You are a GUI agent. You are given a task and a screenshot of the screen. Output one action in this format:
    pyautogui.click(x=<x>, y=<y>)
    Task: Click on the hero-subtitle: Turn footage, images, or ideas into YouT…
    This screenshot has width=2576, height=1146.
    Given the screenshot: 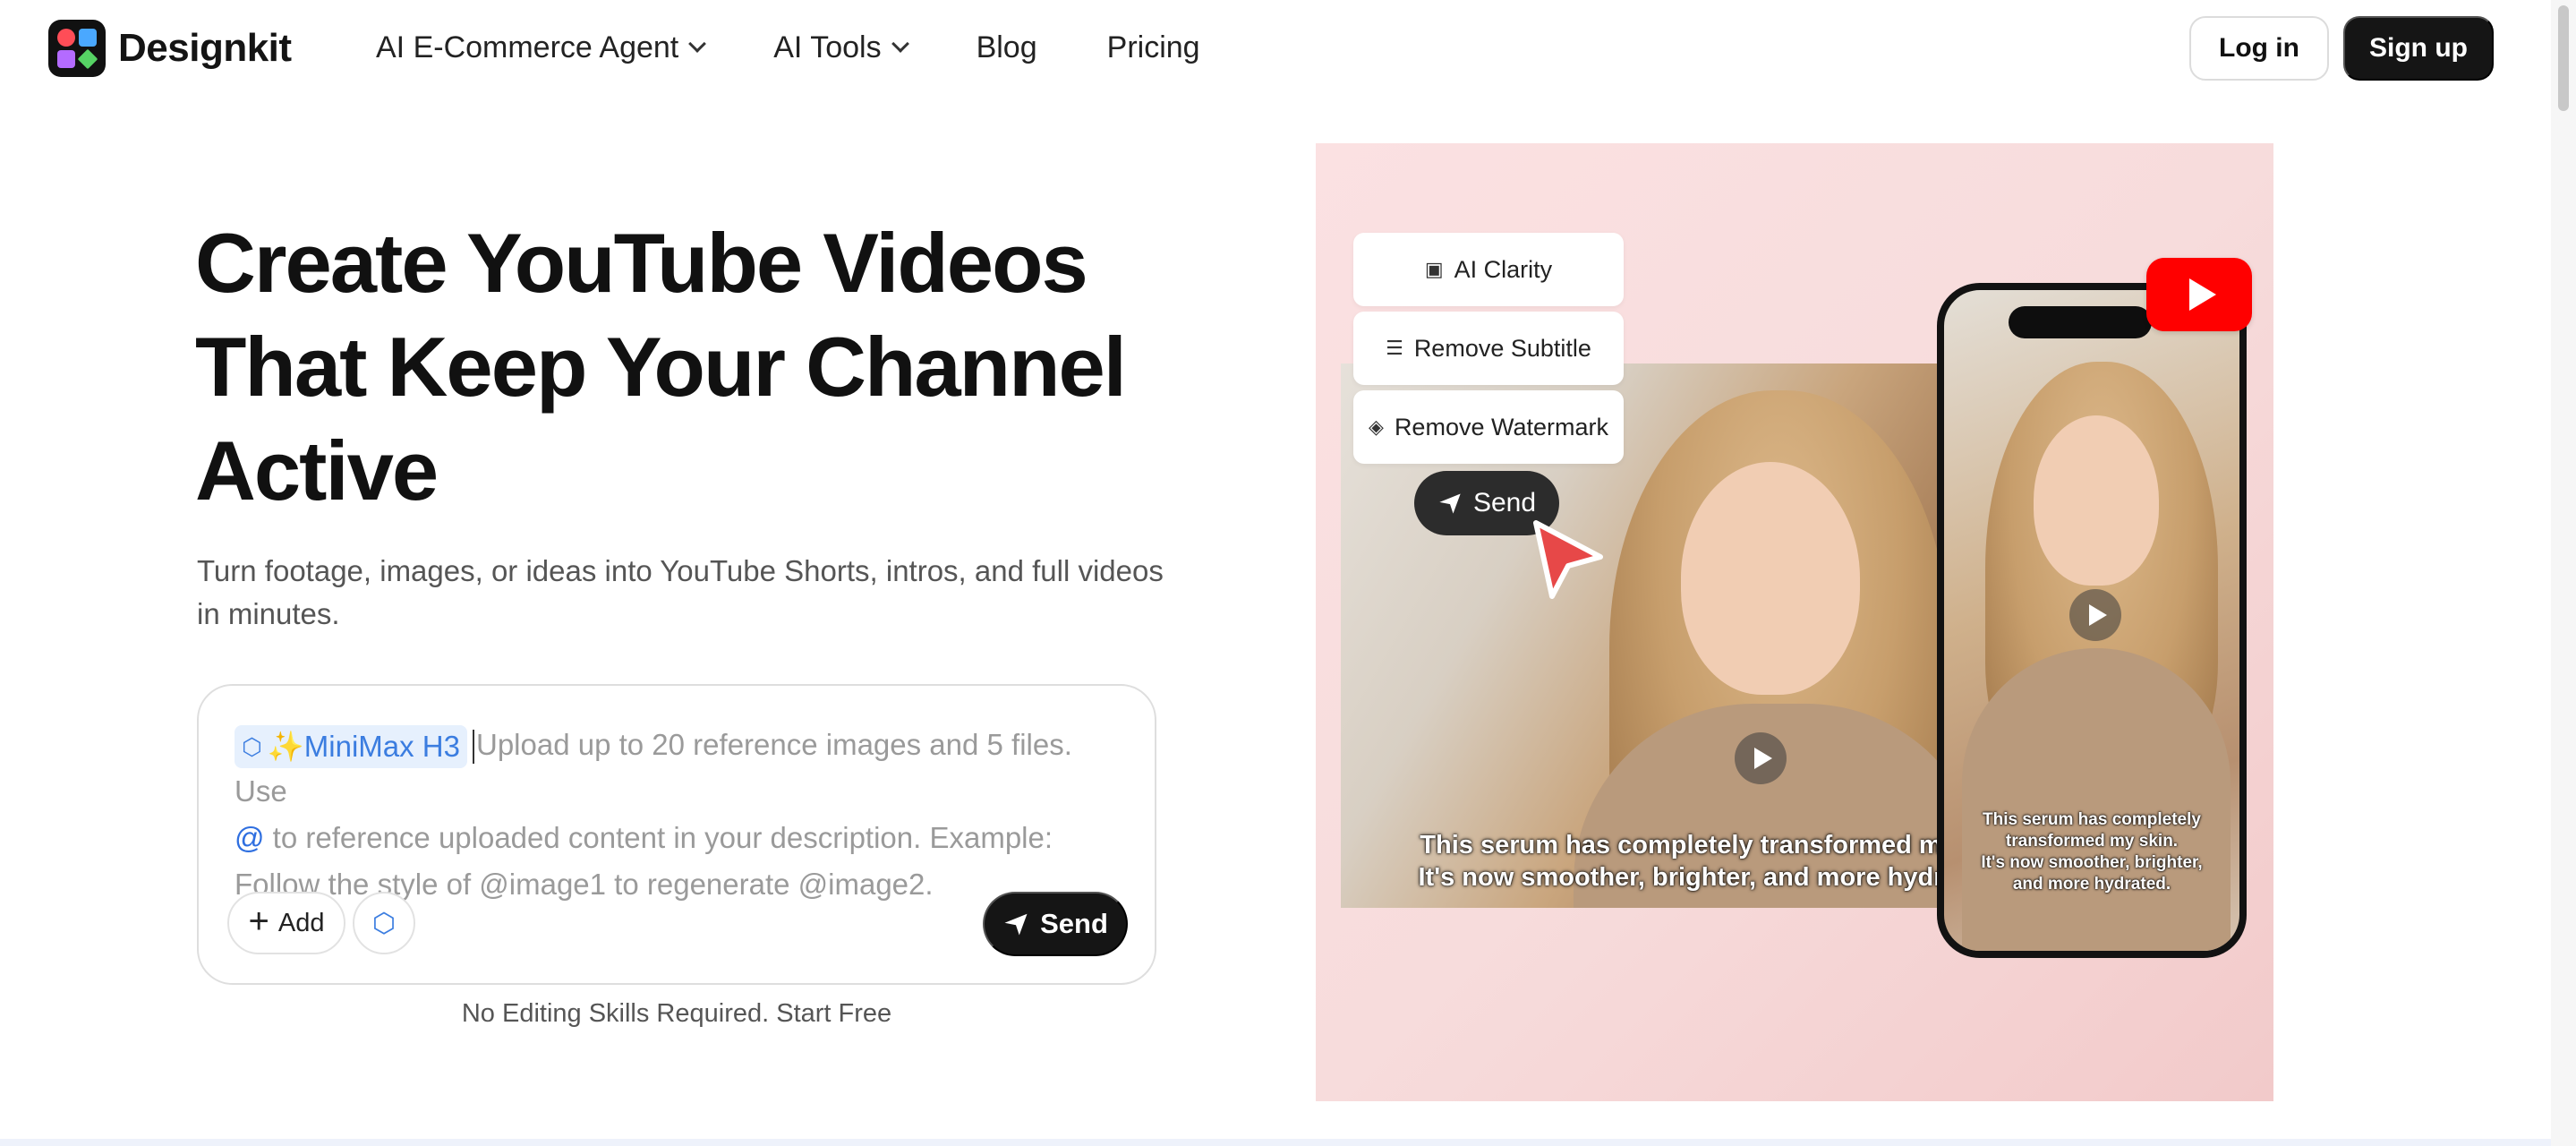 What is the action you would take?
    pyautogui.click(x=680, y=592)
    